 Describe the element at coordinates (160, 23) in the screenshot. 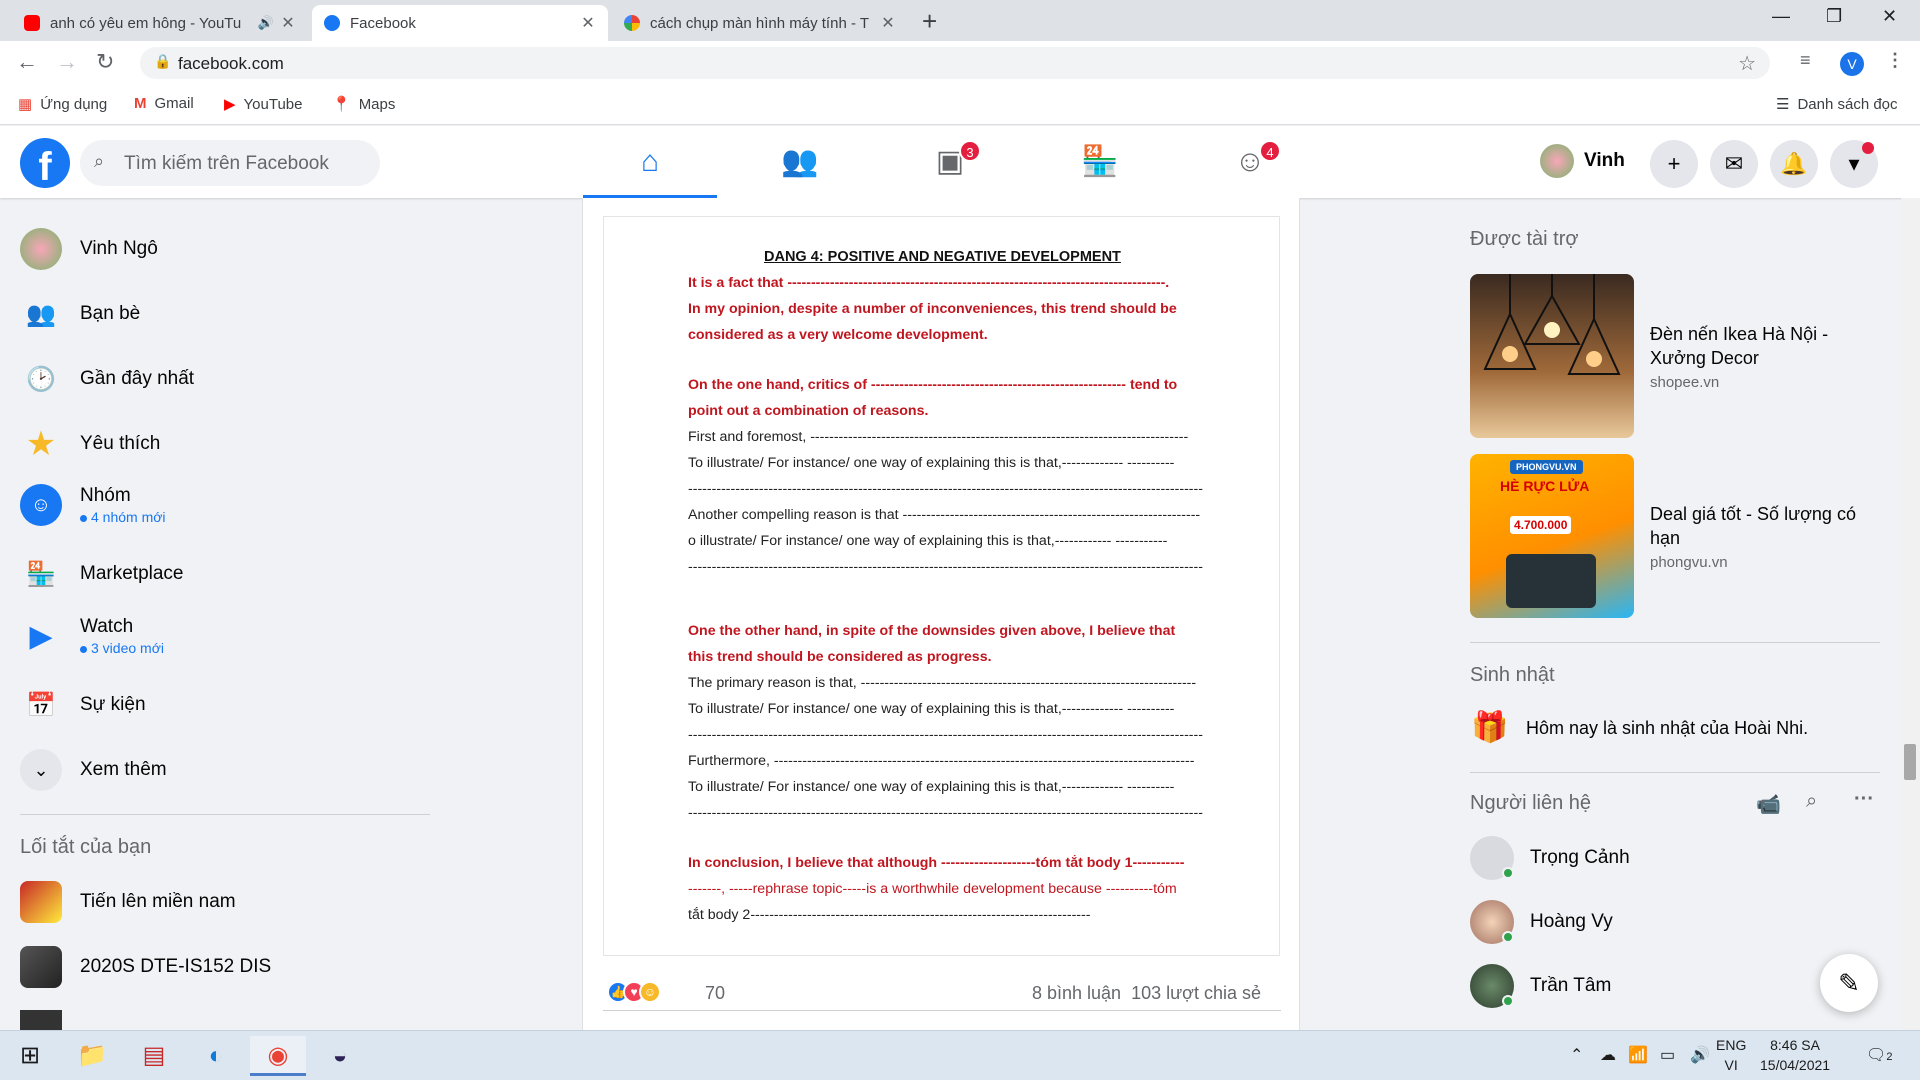

I see `tab-youtube: anh có yêu em hông - YouTu 🔊 ✕` at that location.